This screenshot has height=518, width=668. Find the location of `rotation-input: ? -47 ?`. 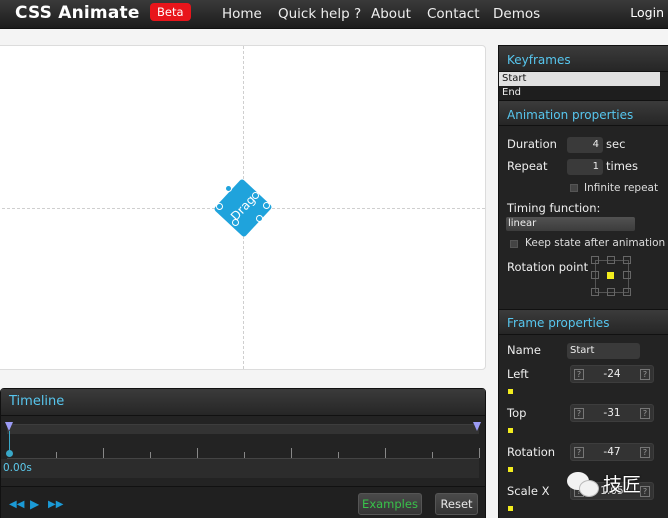

rotation-input: ? -47 ? is located at coordinates (612, 452).